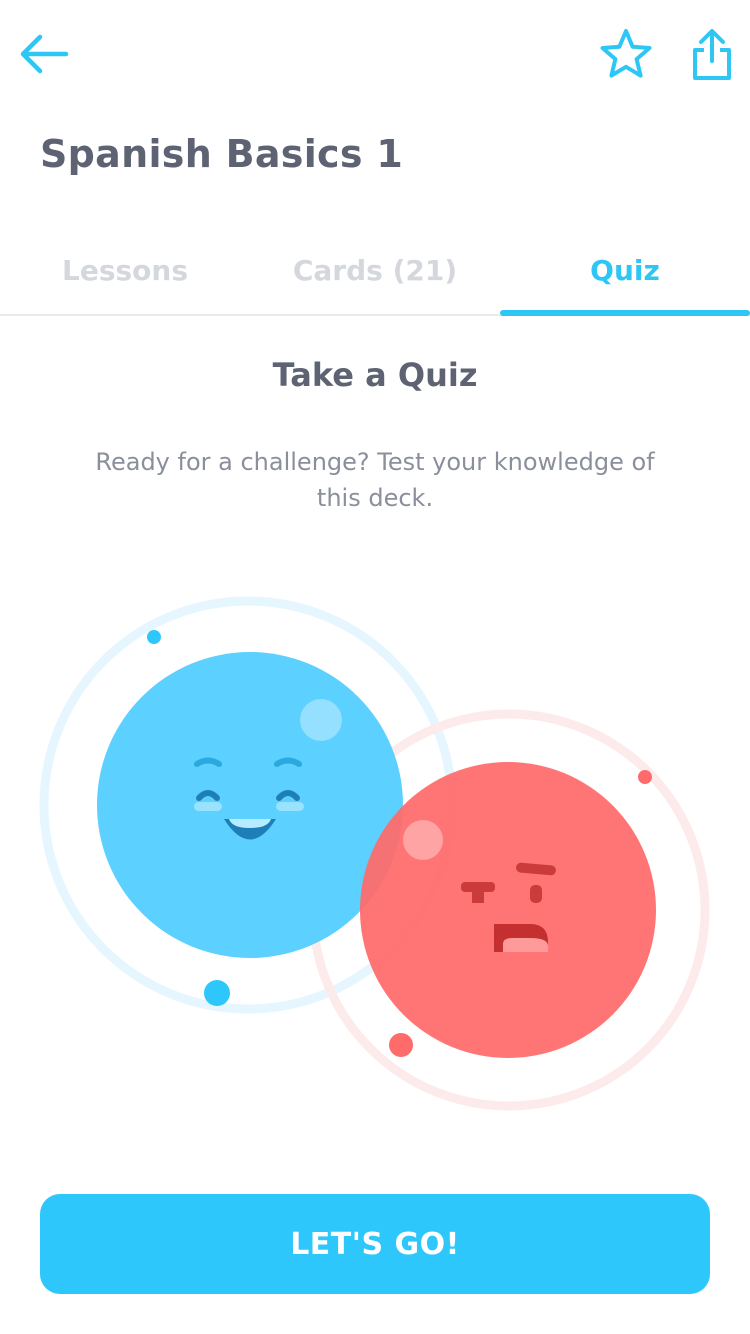 The height and width of the screenshot is (1334, 750). I want to click on red-satellite-large, so click(401, 1045).